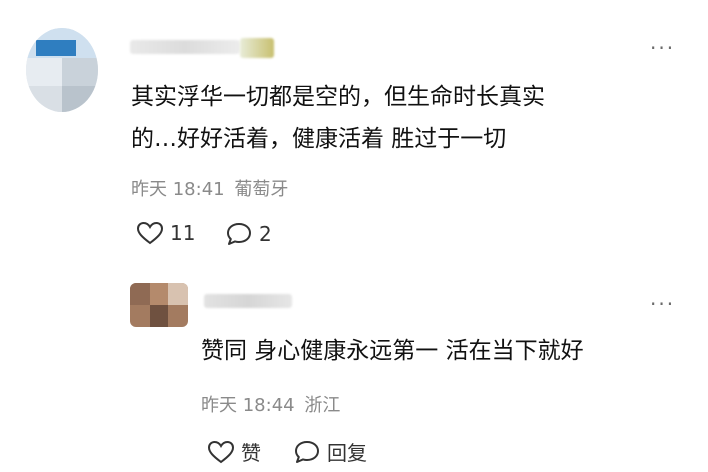  What do you see at coordinates (322, 405) in the screenshot?
I see `reply-location: 浙江` at bounding box center [322, 405].